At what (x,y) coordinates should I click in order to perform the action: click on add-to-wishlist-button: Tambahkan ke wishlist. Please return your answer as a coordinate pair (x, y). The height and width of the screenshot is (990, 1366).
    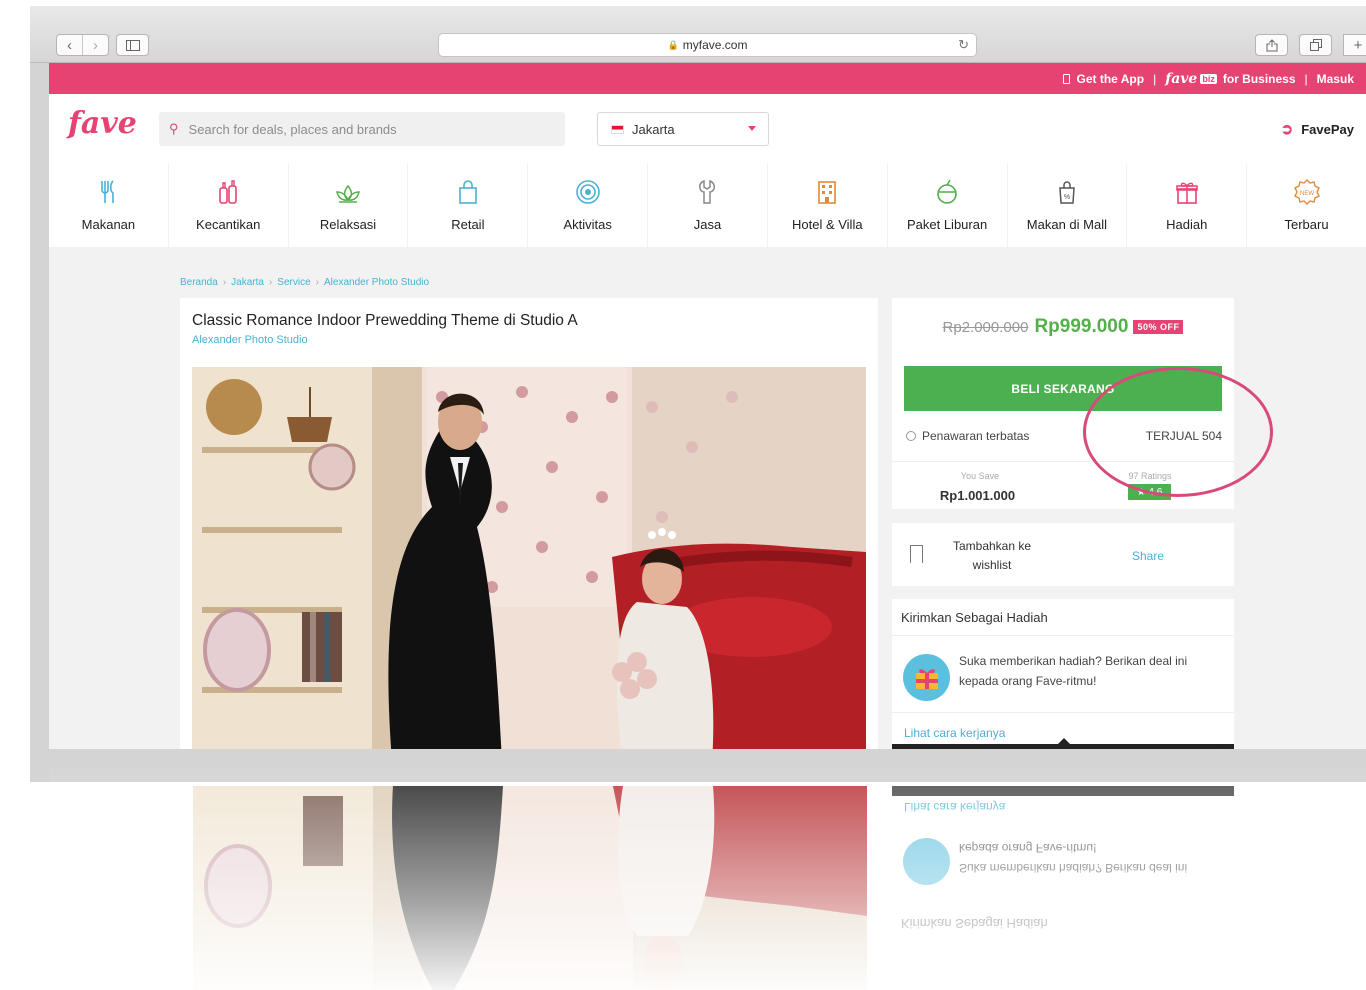
    Looking at the image, I should click on (992, 556).